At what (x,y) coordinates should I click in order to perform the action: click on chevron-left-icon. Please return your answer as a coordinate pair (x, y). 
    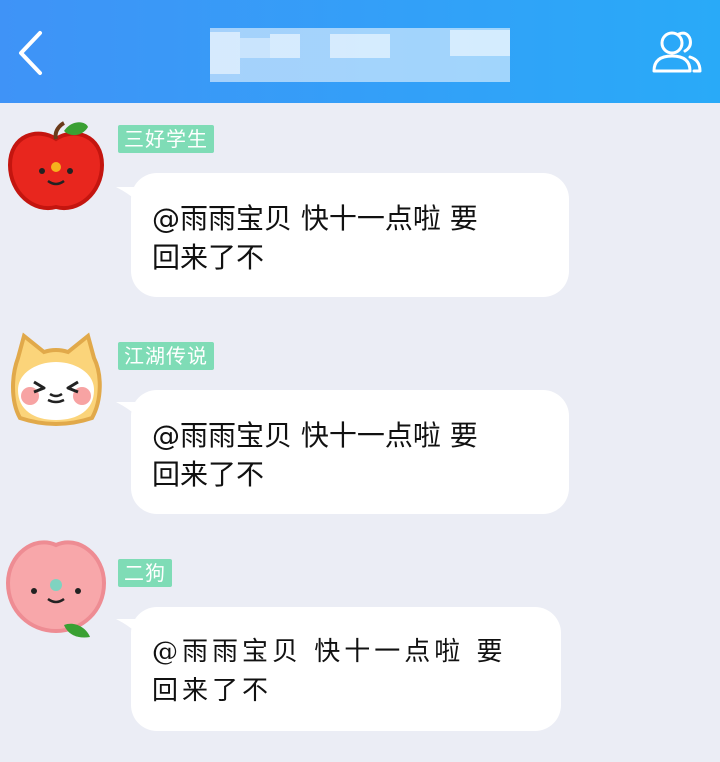
    Looking at the image, I should click on (30, 53).